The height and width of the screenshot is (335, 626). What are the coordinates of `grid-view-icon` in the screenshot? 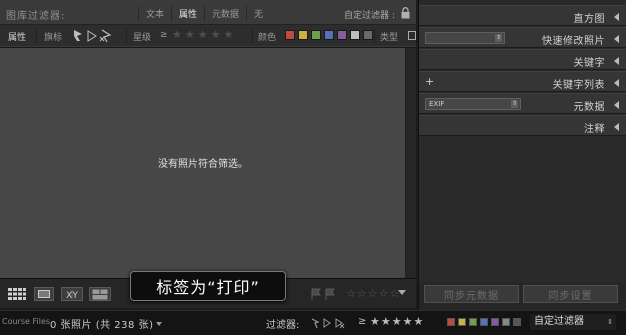 It's located at (17, 294).